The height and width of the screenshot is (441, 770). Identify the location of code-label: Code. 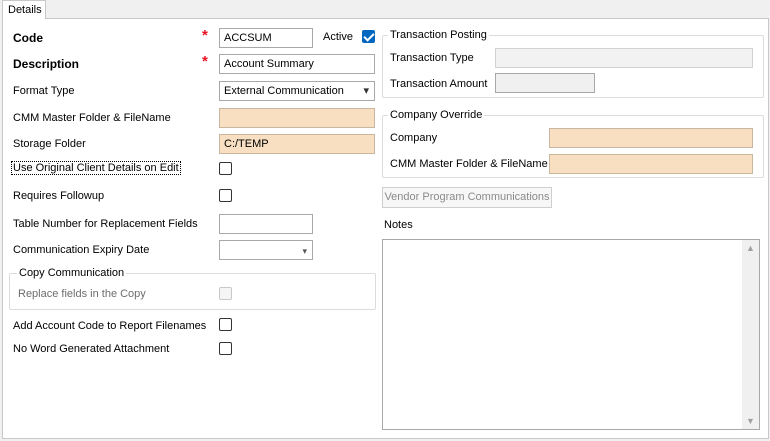
(28, 38).